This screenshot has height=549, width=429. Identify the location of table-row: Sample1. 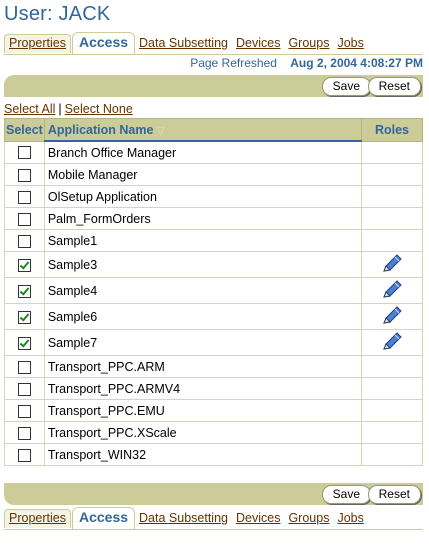
(213, 240).